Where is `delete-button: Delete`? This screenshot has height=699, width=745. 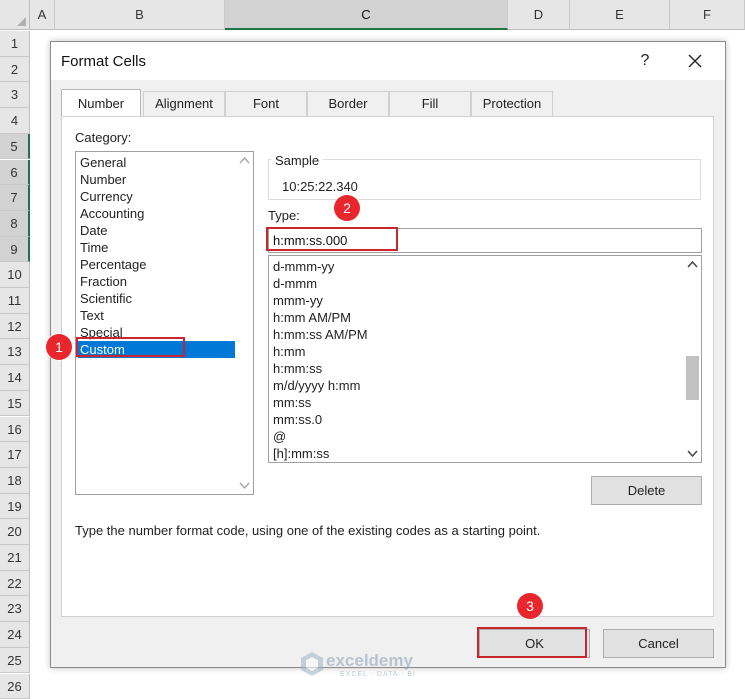 delete-button: Delete is located at coordinates (646, 490).